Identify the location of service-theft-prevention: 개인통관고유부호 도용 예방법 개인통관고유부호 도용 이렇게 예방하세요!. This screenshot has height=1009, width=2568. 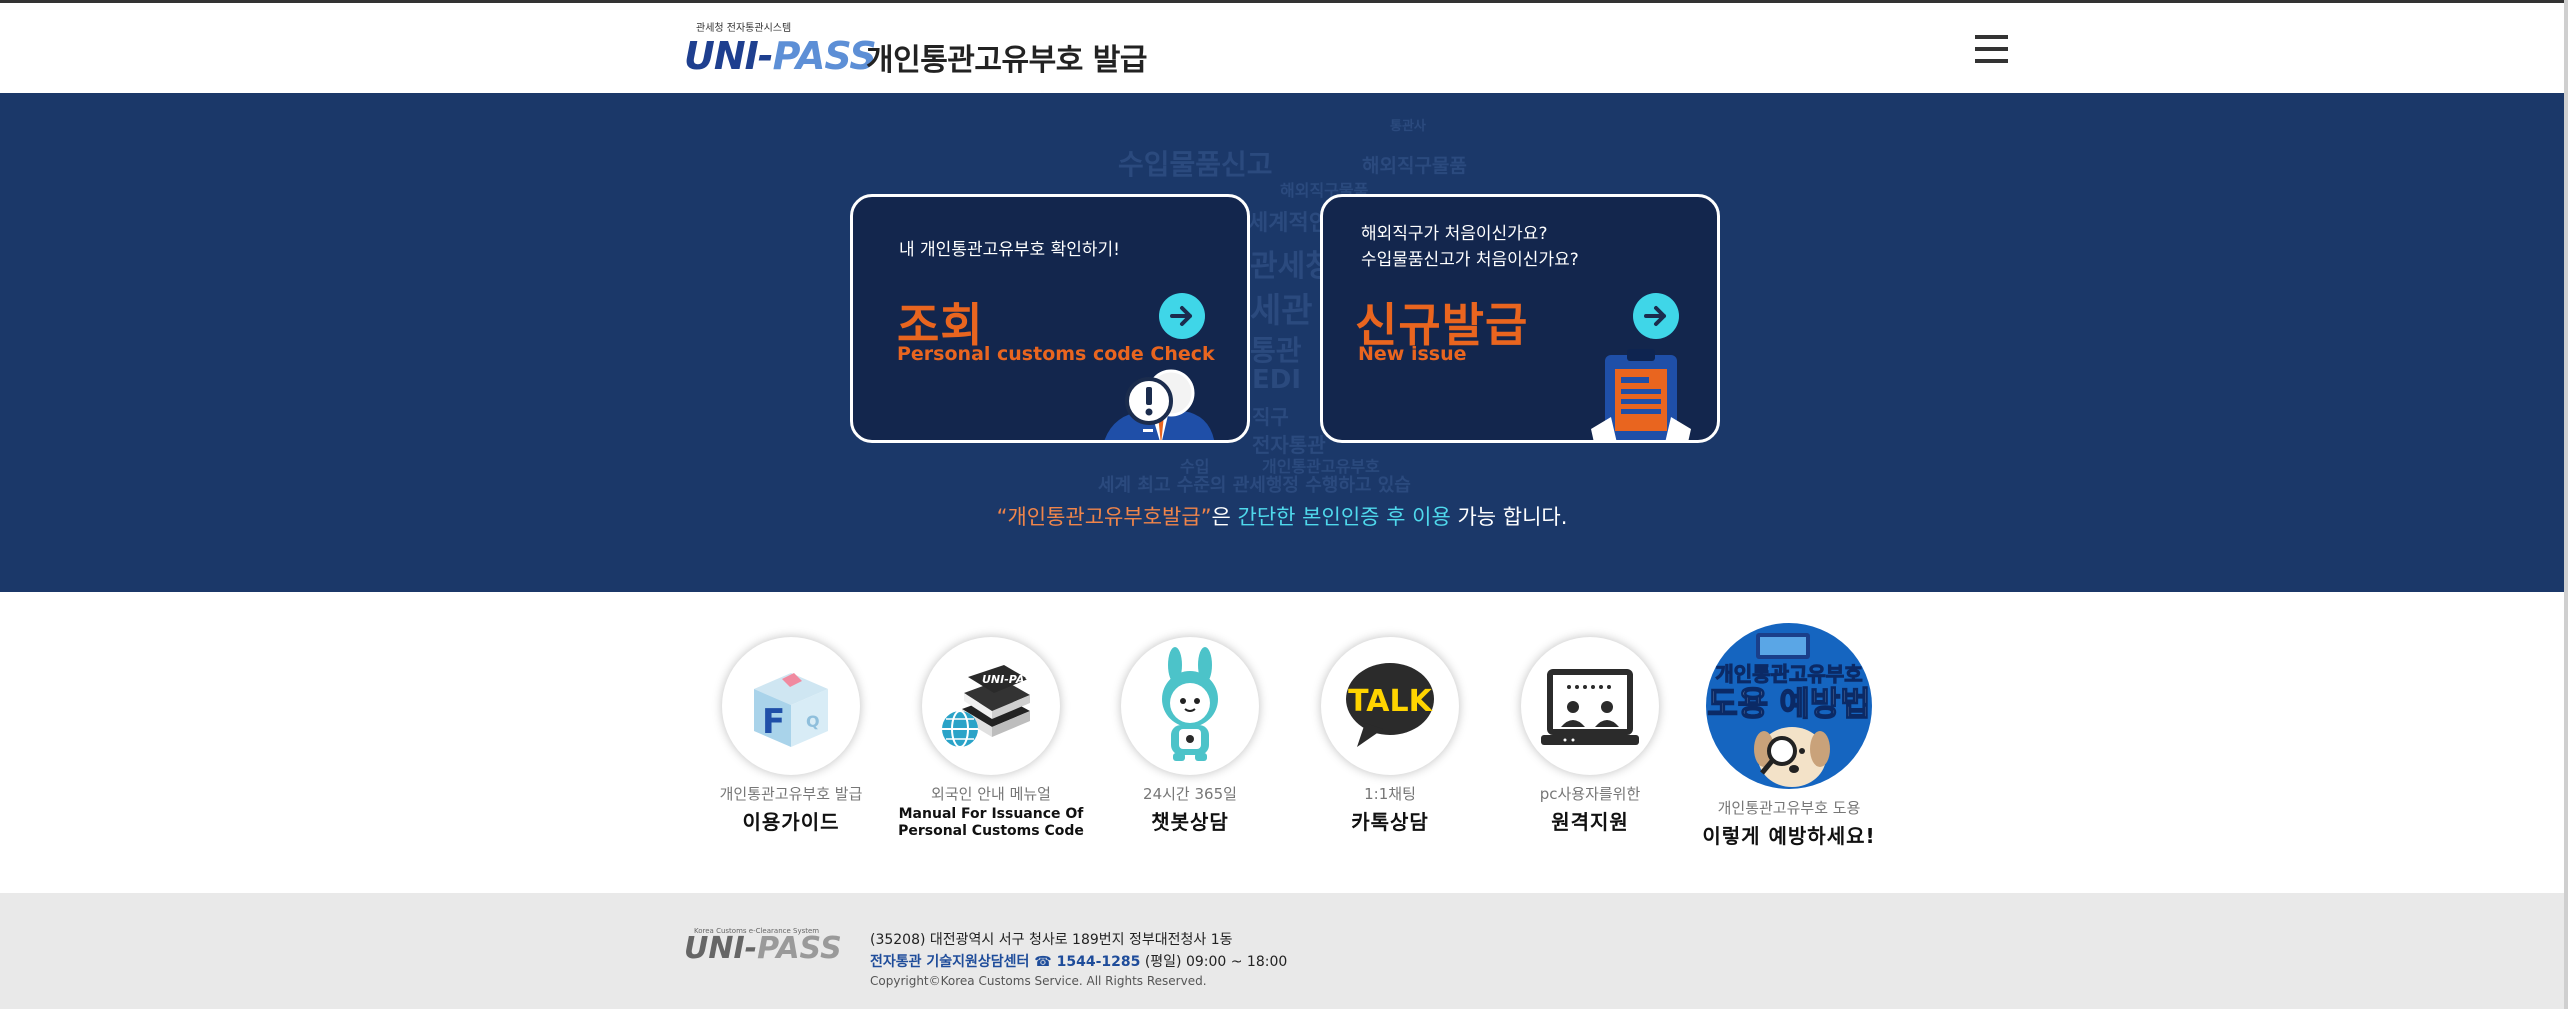
(1789, 735).